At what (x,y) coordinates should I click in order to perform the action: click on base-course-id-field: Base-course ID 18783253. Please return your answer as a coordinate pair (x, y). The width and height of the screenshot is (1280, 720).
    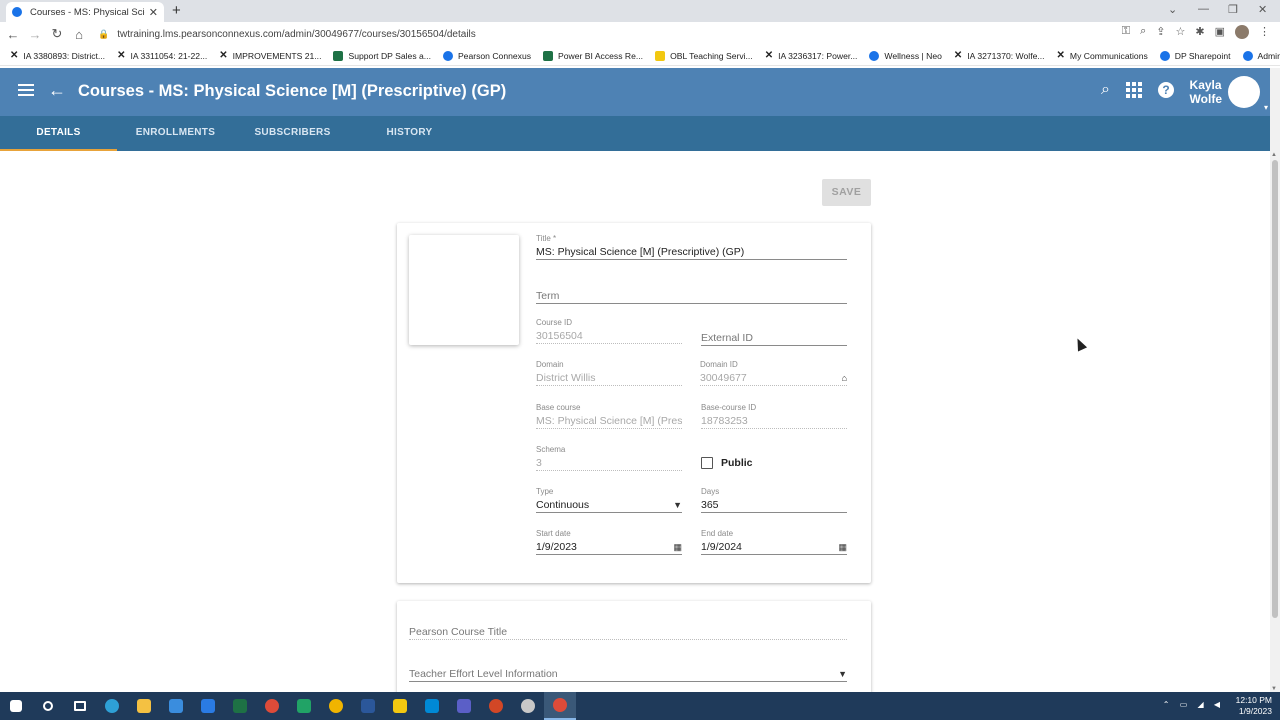
    Looking at the image, I should click on (774, 416).